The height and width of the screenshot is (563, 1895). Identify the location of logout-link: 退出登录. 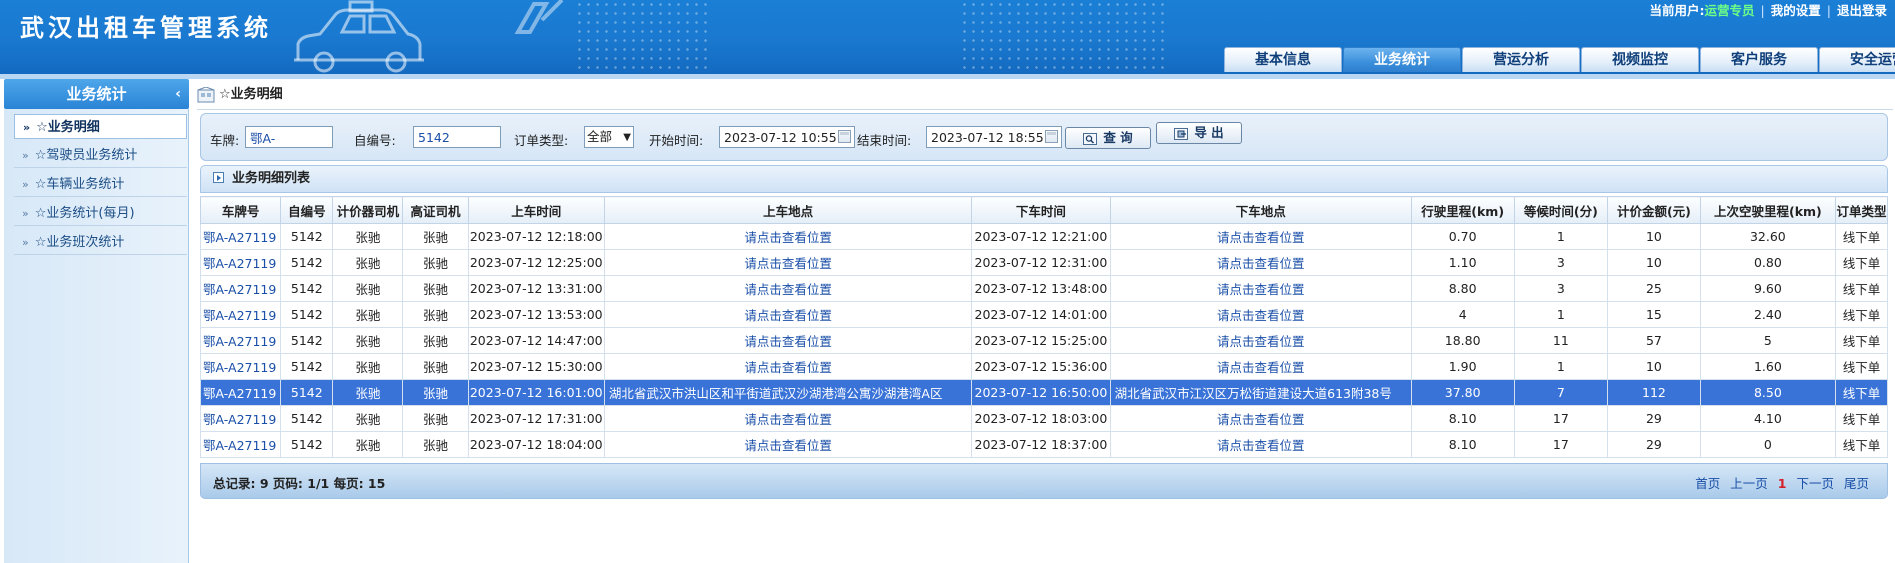
(1862, 10).